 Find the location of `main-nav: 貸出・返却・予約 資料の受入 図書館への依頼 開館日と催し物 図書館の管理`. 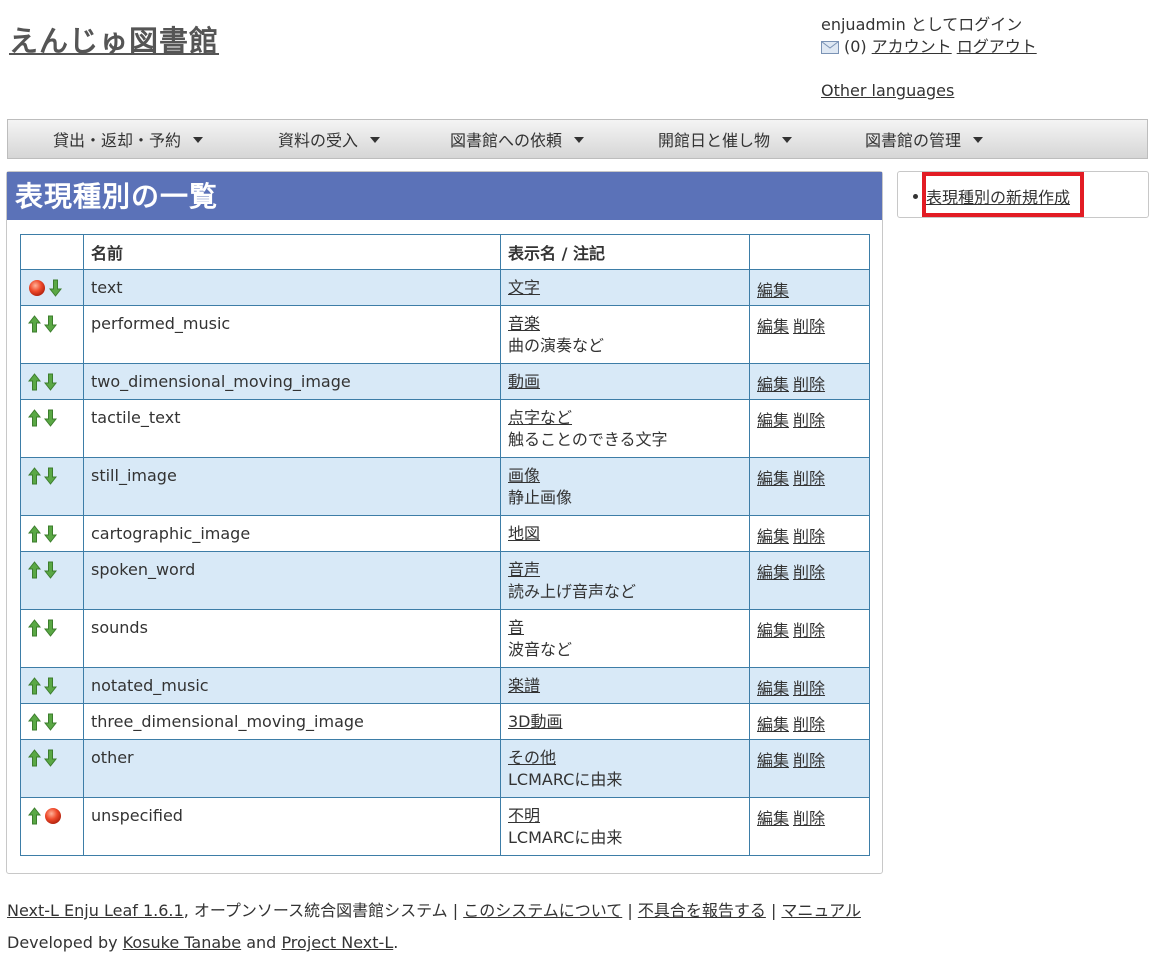

main-nav: 貸出・返却・予約 資料の受入 図書館への依頼 開館日と催し物 図書館の管理 is located at coordinates (577, 139).